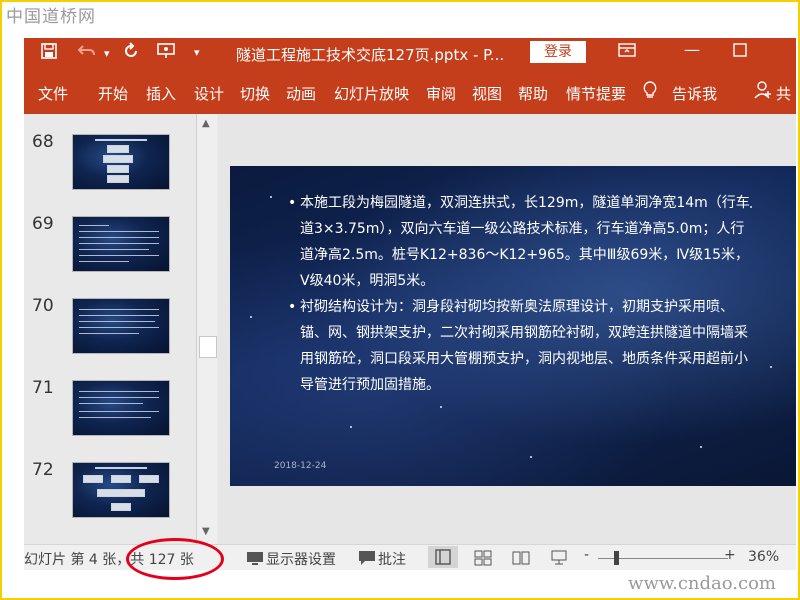 The image size is (800, 600). Describe the element at coordinates (596, 93) in the screenshot. I see `tab-storyboard: 情节提要` at that location.